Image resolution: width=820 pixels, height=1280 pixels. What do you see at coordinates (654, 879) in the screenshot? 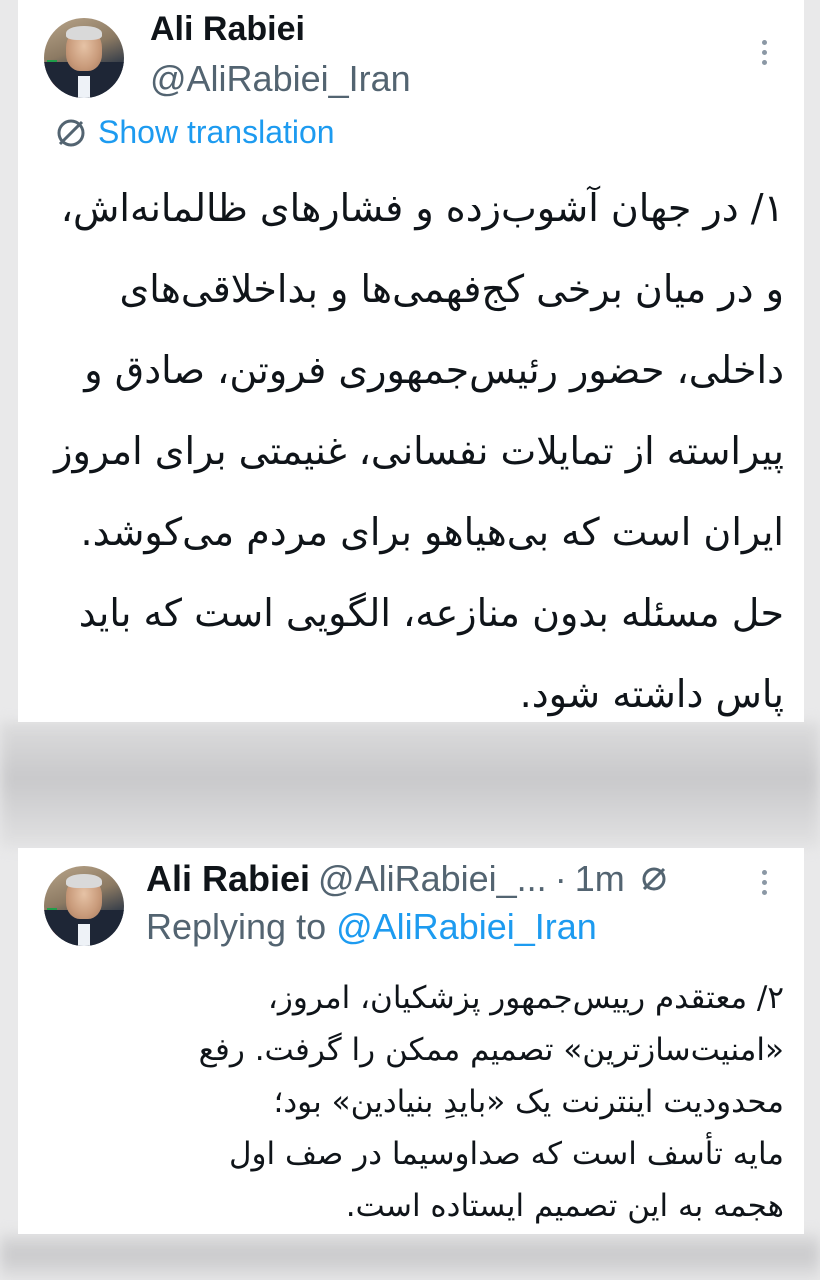
I see `grok-icon` at bounding box center [654, 879].